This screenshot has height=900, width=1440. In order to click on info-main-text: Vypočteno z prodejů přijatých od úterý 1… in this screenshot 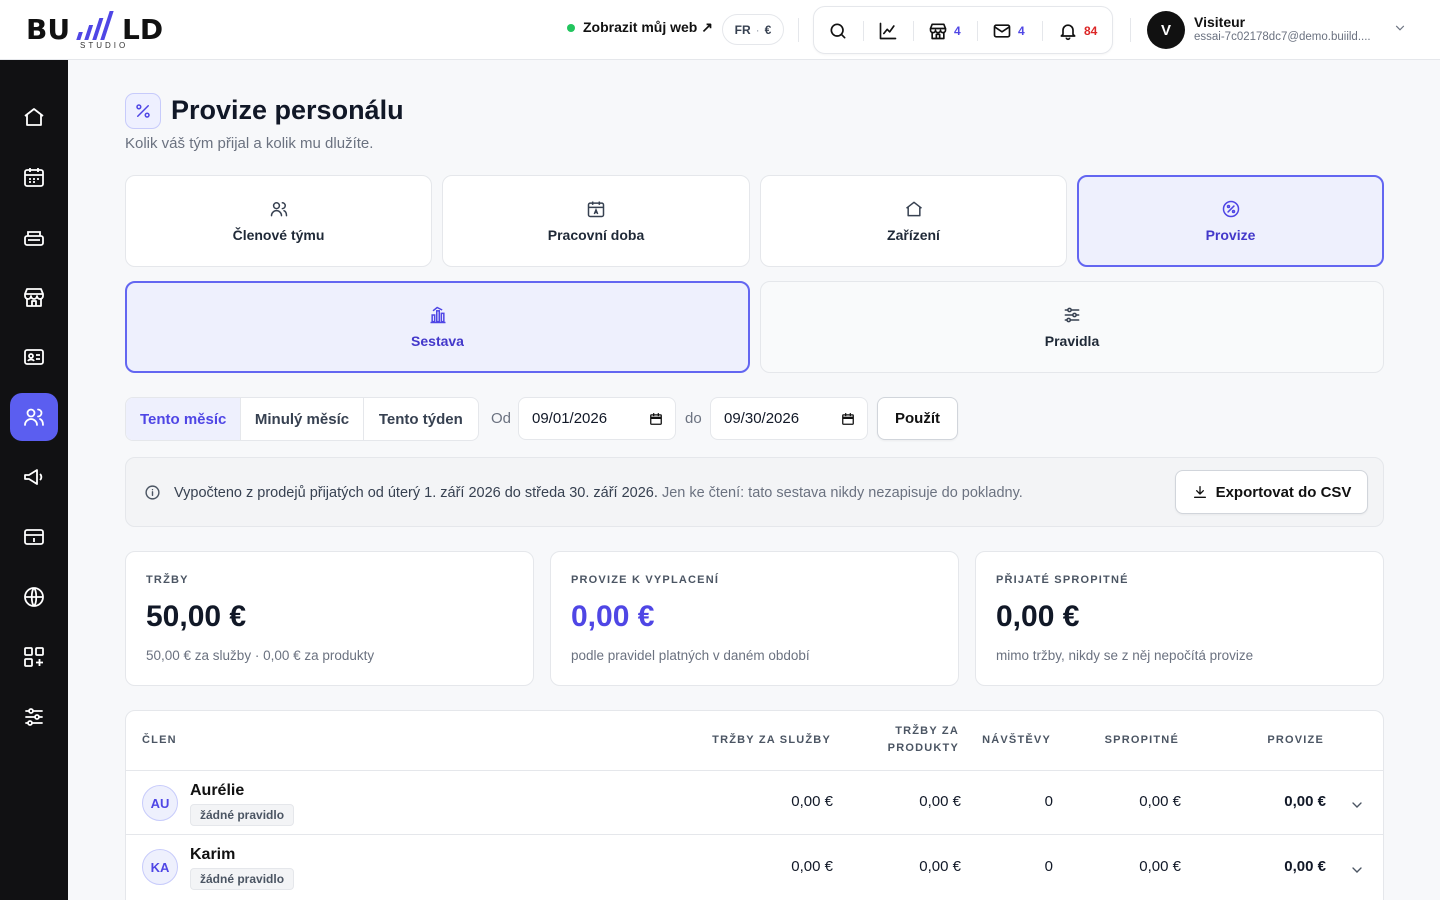, I will do `click(416, 493)`.